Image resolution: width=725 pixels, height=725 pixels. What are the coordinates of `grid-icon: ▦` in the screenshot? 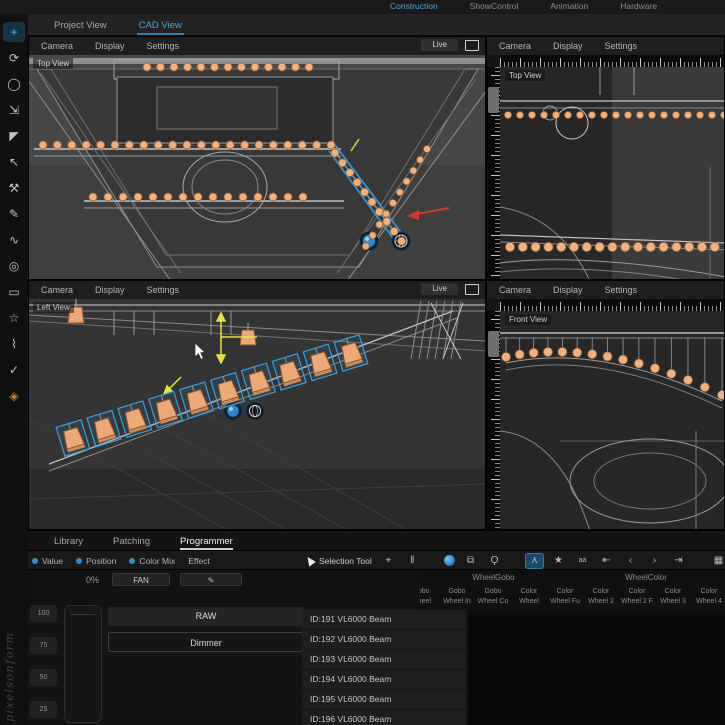 It's located at (717, 561).